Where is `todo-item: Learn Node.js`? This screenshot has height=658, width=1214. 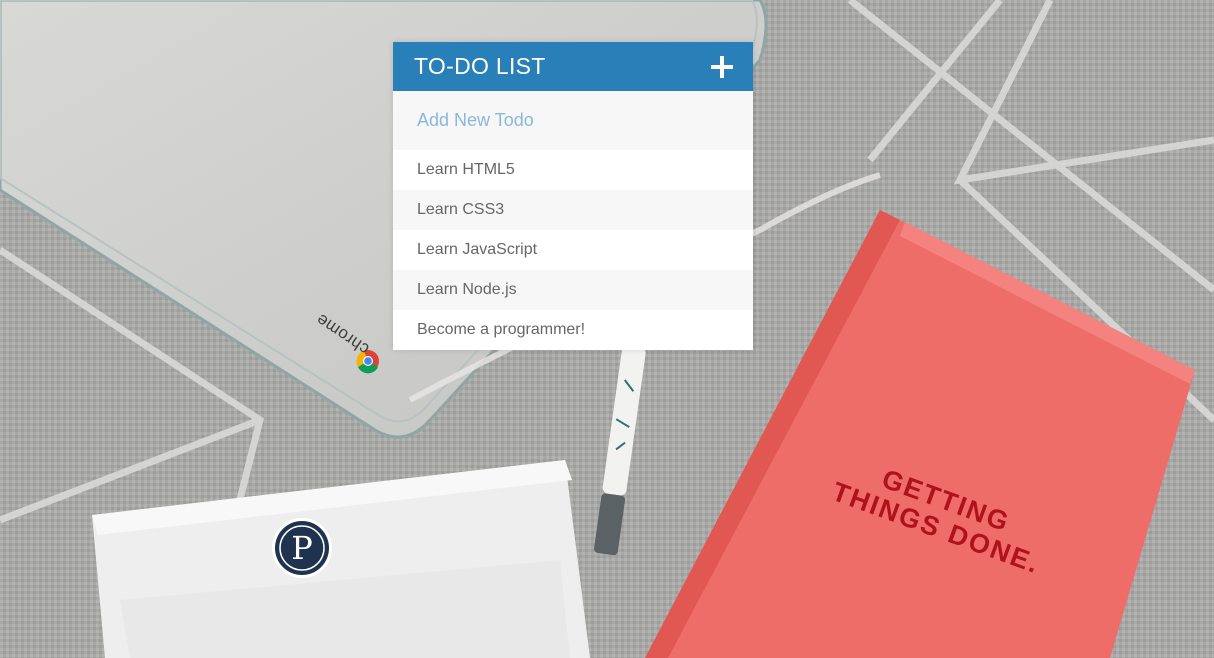
todo-item: Learn Node.js is located at coordinates (573, 290).